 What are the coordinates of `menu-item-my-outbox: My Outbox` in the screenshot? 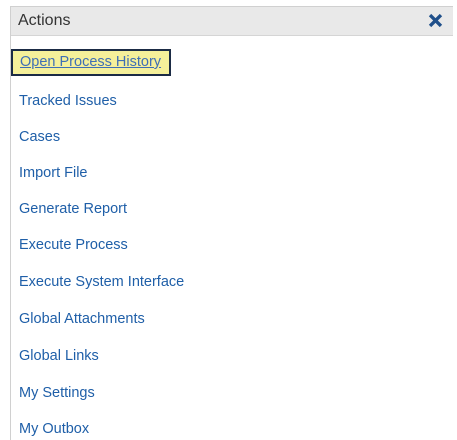 It's located at (50, 429).